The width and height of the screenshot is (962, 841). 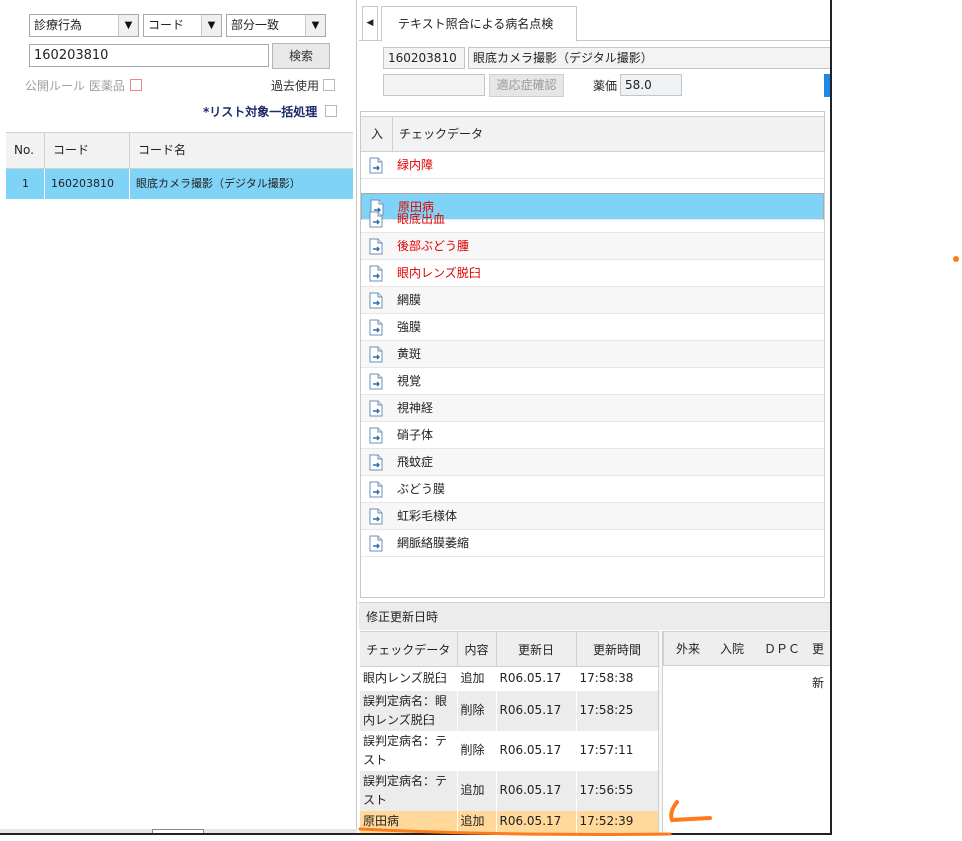 What do you see at coordinates (409, 710) in the screenshot?
I see `history-cell-data: 誤判定病名：眼内レンズ脱臼` at bounding box center [409, 710].